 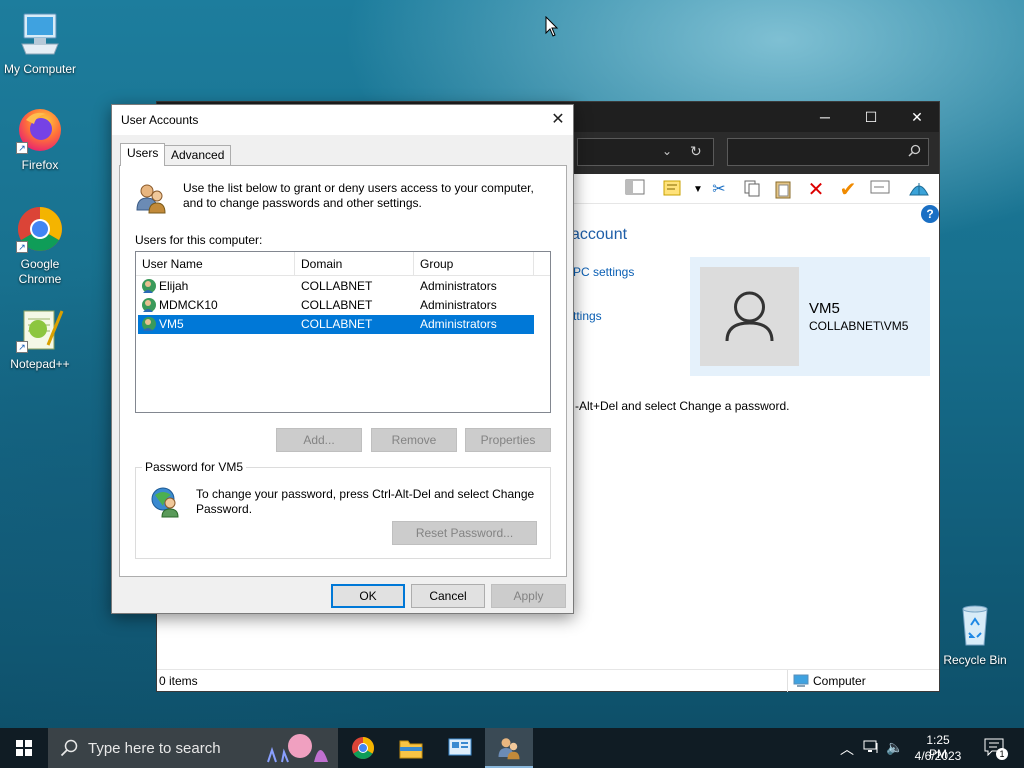 What do you see at coordinates (645, 152) in the screenshot?
I see `address-input: ⌄ ↻` at bounding box center [645, 152].